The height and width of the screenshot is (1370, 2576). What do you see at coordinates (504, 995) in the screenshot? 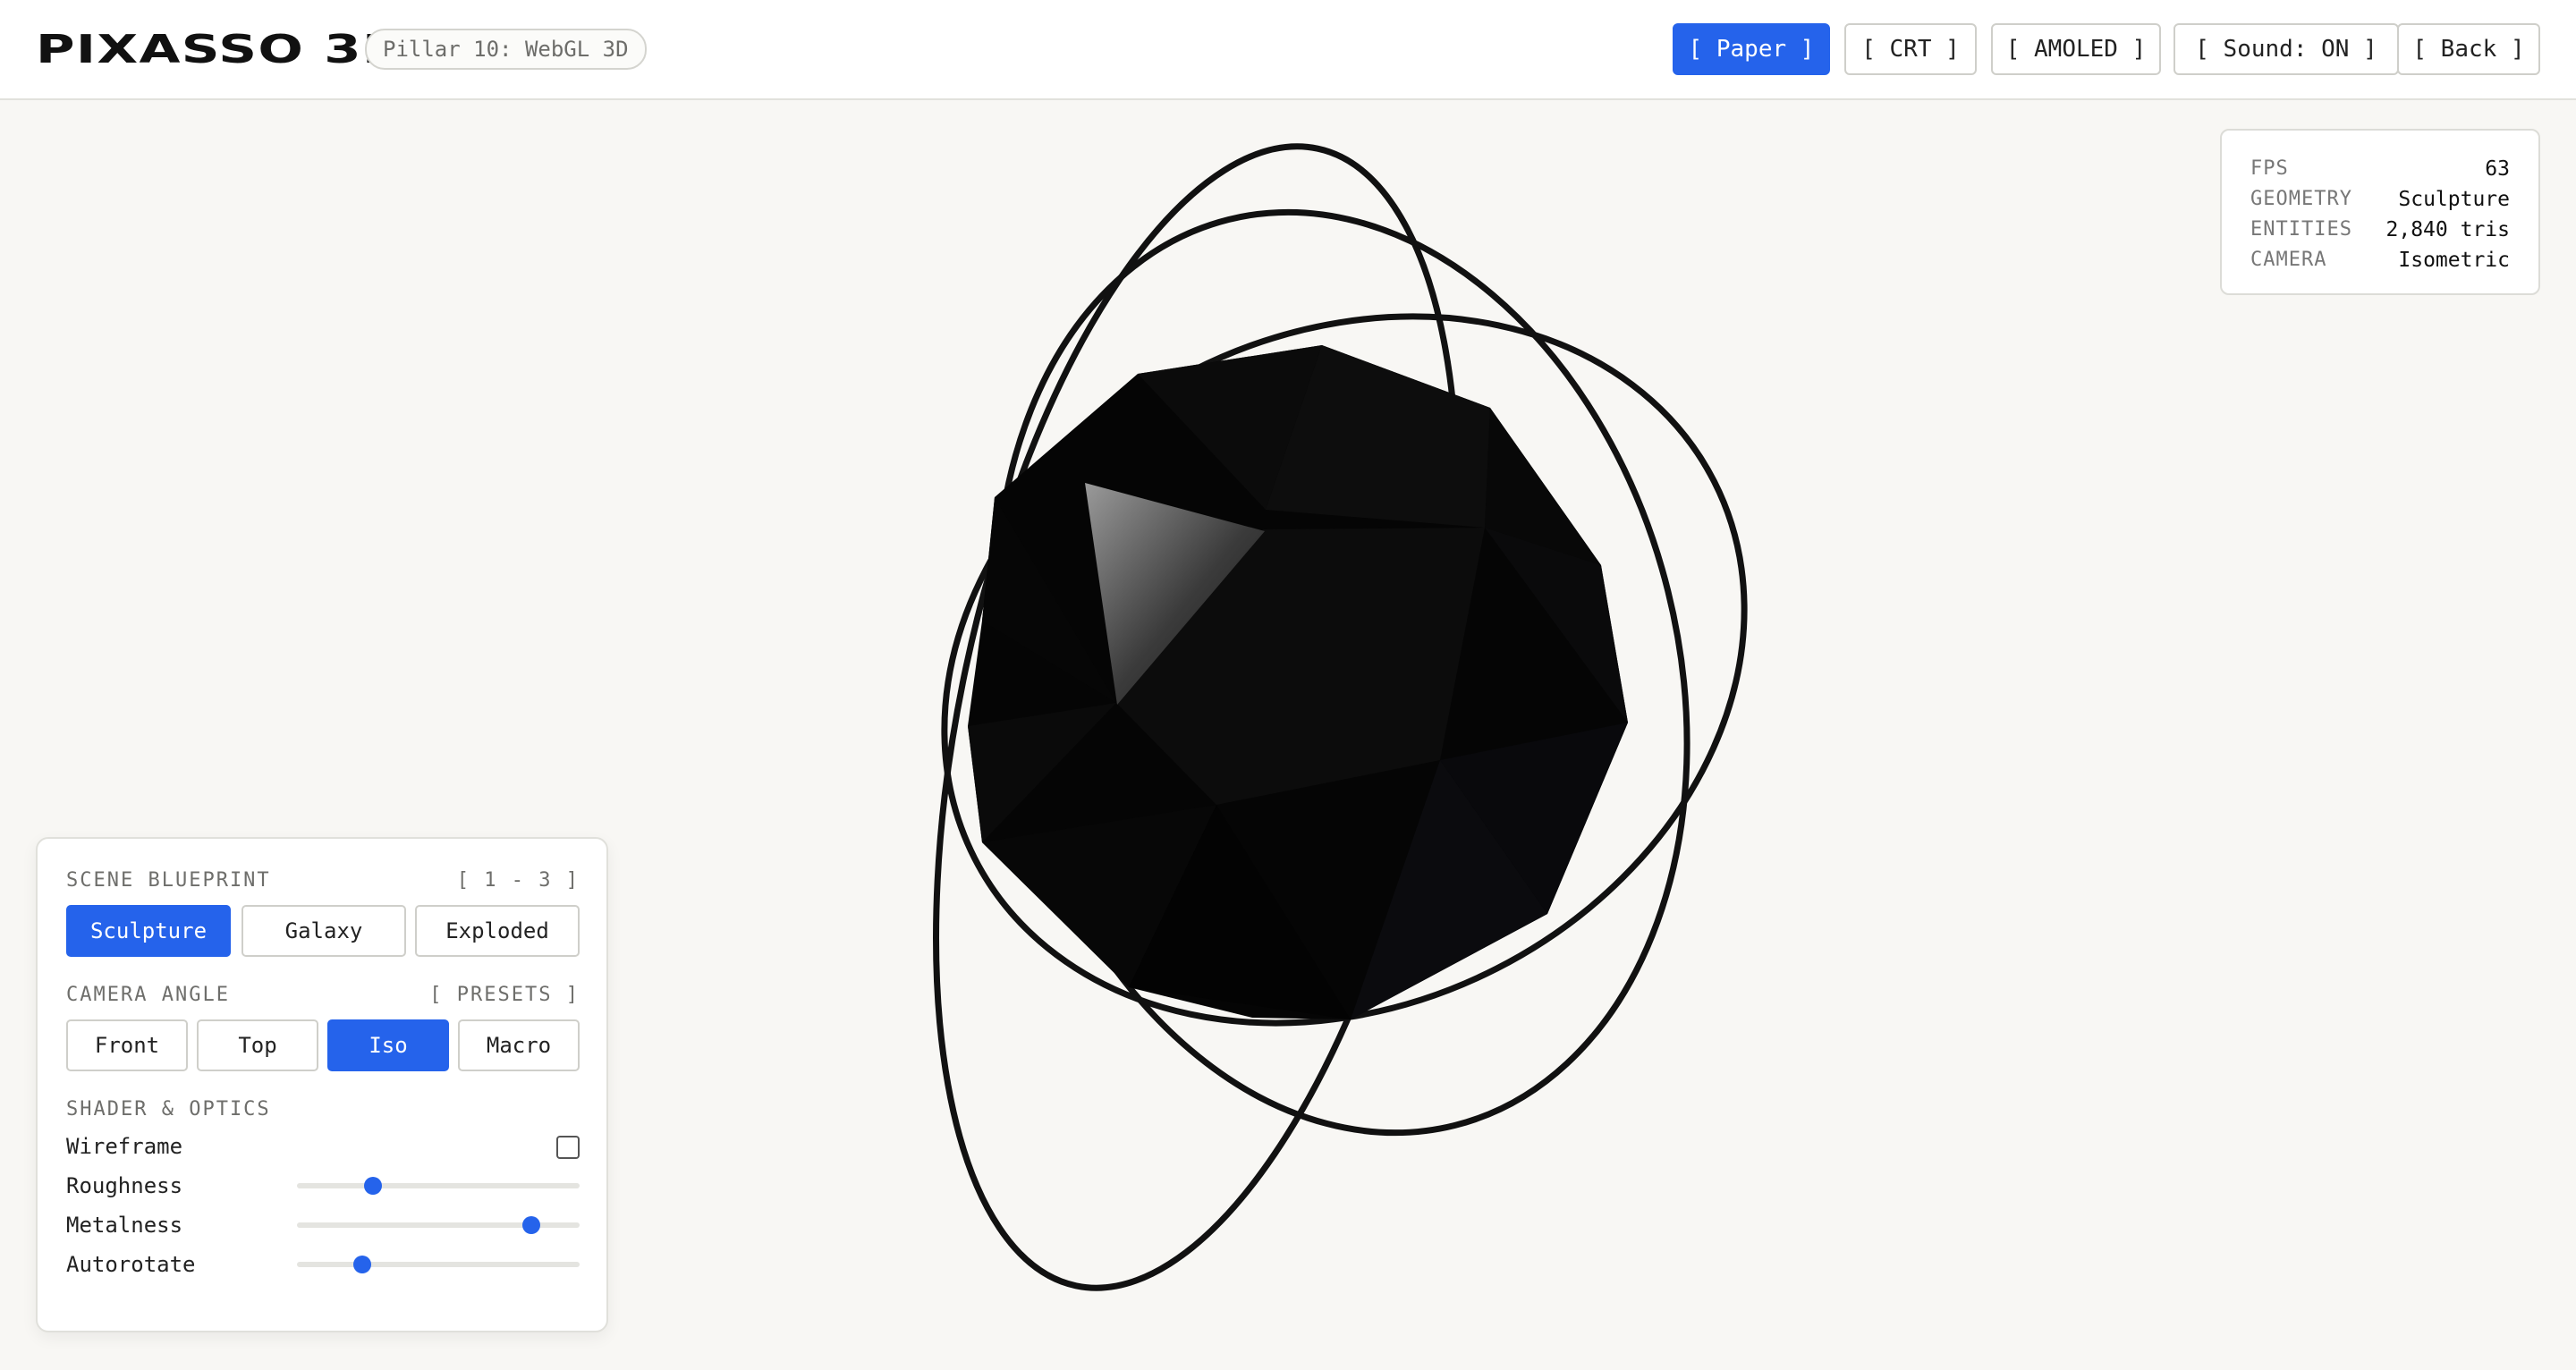
I see `section-hint: [ PRESETS ]` at bounding box center [504, 995].